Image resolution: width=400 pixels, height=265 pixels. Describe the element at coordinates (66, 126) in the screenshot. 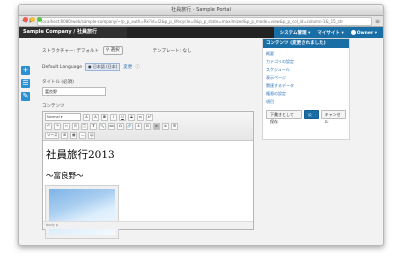

I see `cut-icon: ✂` at that location.